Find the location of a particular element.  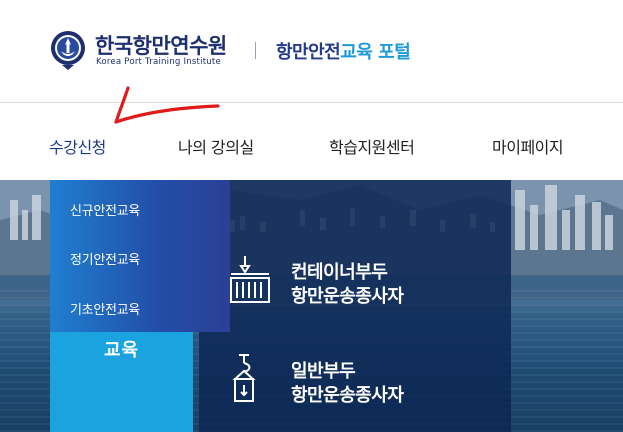

logo-korean-text: 한국항만연수원 is located at coordinates (161, 46).